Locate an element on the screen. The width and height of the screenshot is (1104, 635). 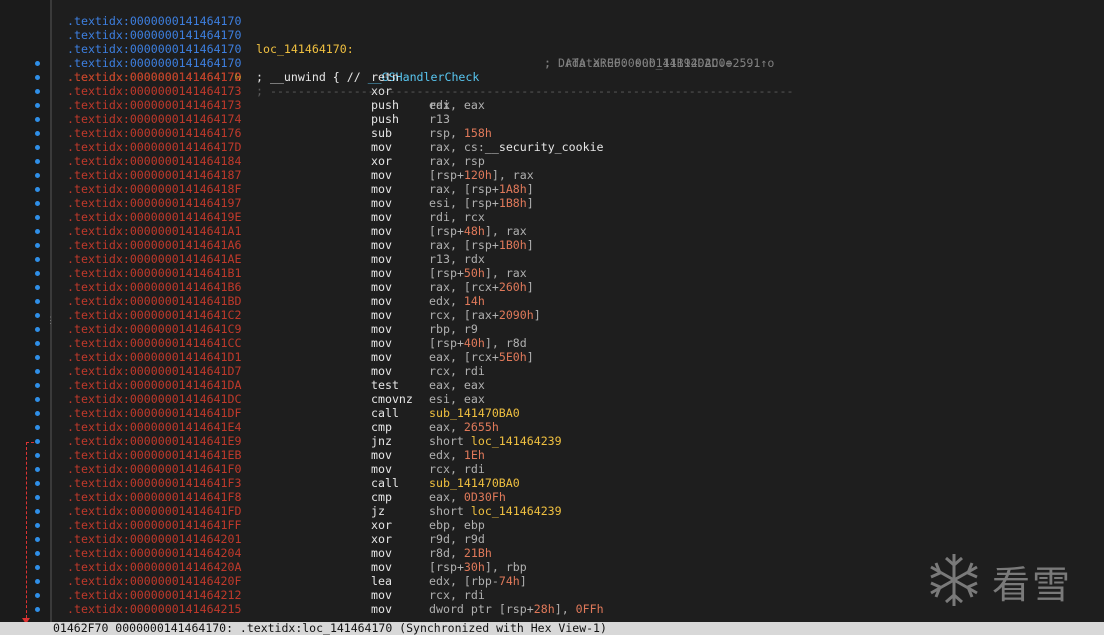
operands: r9d, r9d is located at coordinates (457, 539).